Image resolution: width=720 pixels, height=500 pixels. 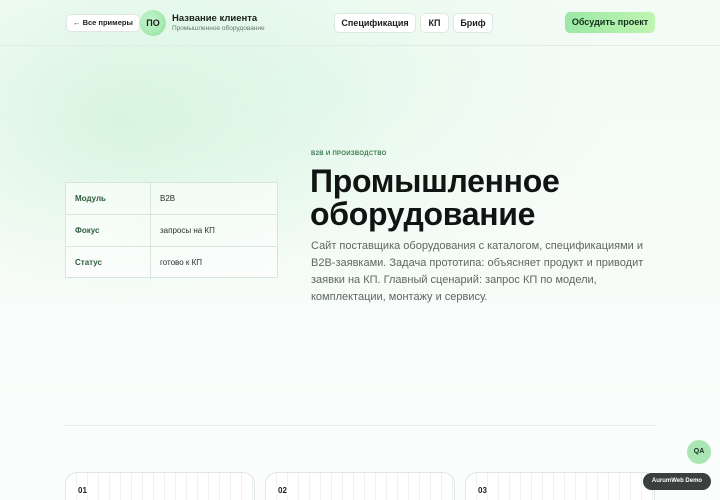 What do you see at coordinates (360, 486) in the screenshot?
I see `step-card-2: 02` at bounding box center [360, 486].